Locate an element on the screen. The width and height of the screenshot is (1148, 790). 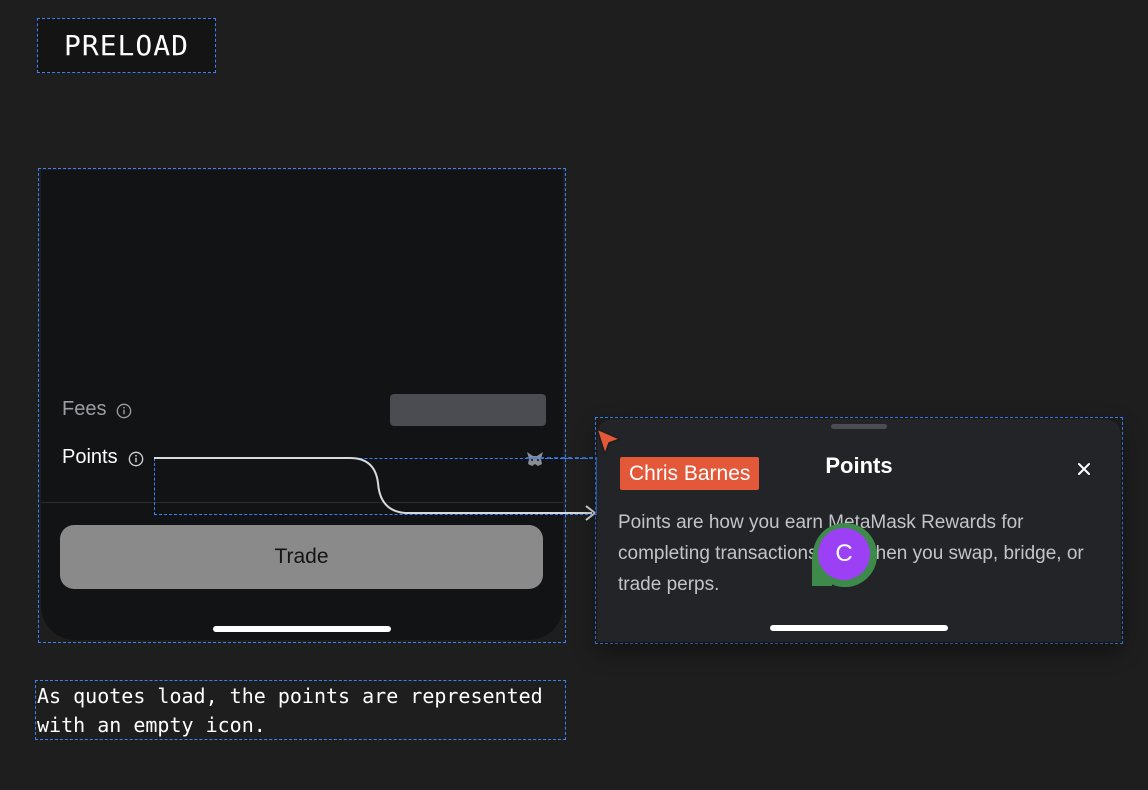
points-row: Points is located at coordinates (103, 457).